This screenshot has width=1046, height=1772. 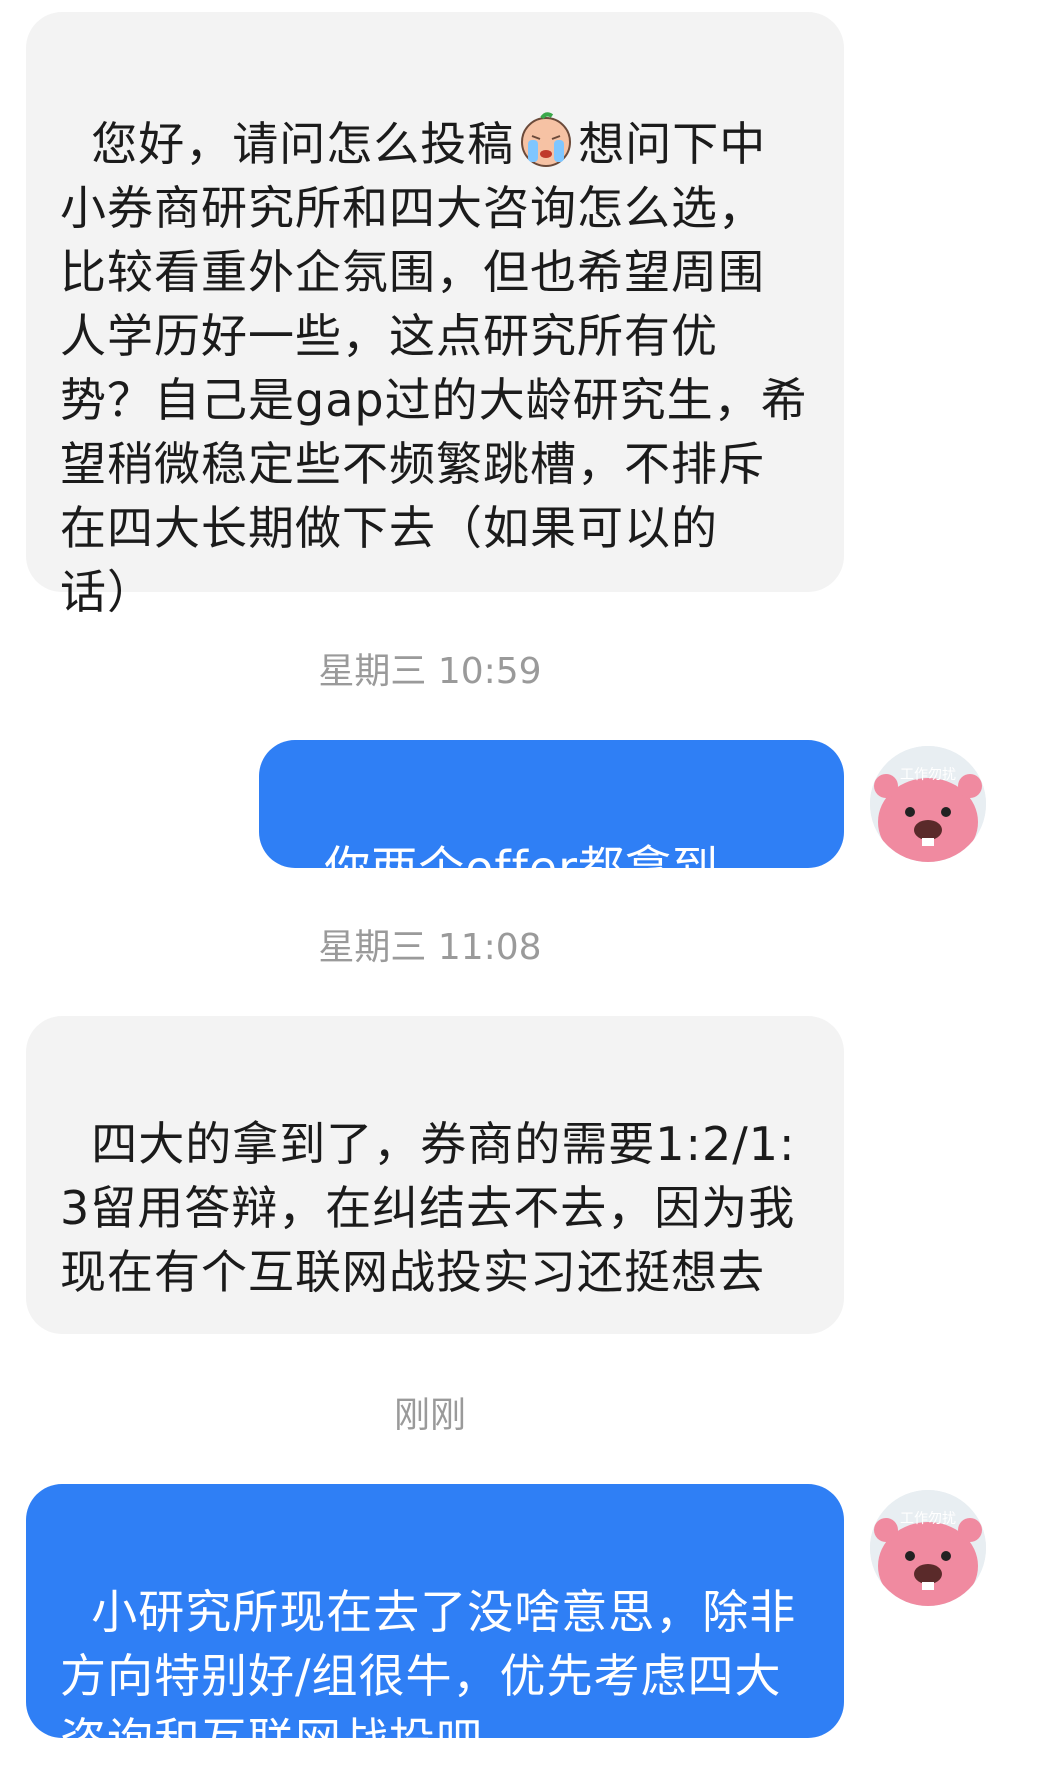 What do you see at coordinates (430, 671) in the screenshot?
I see `timestamp: 星期三 10:59` at bounding box center [430, 671].